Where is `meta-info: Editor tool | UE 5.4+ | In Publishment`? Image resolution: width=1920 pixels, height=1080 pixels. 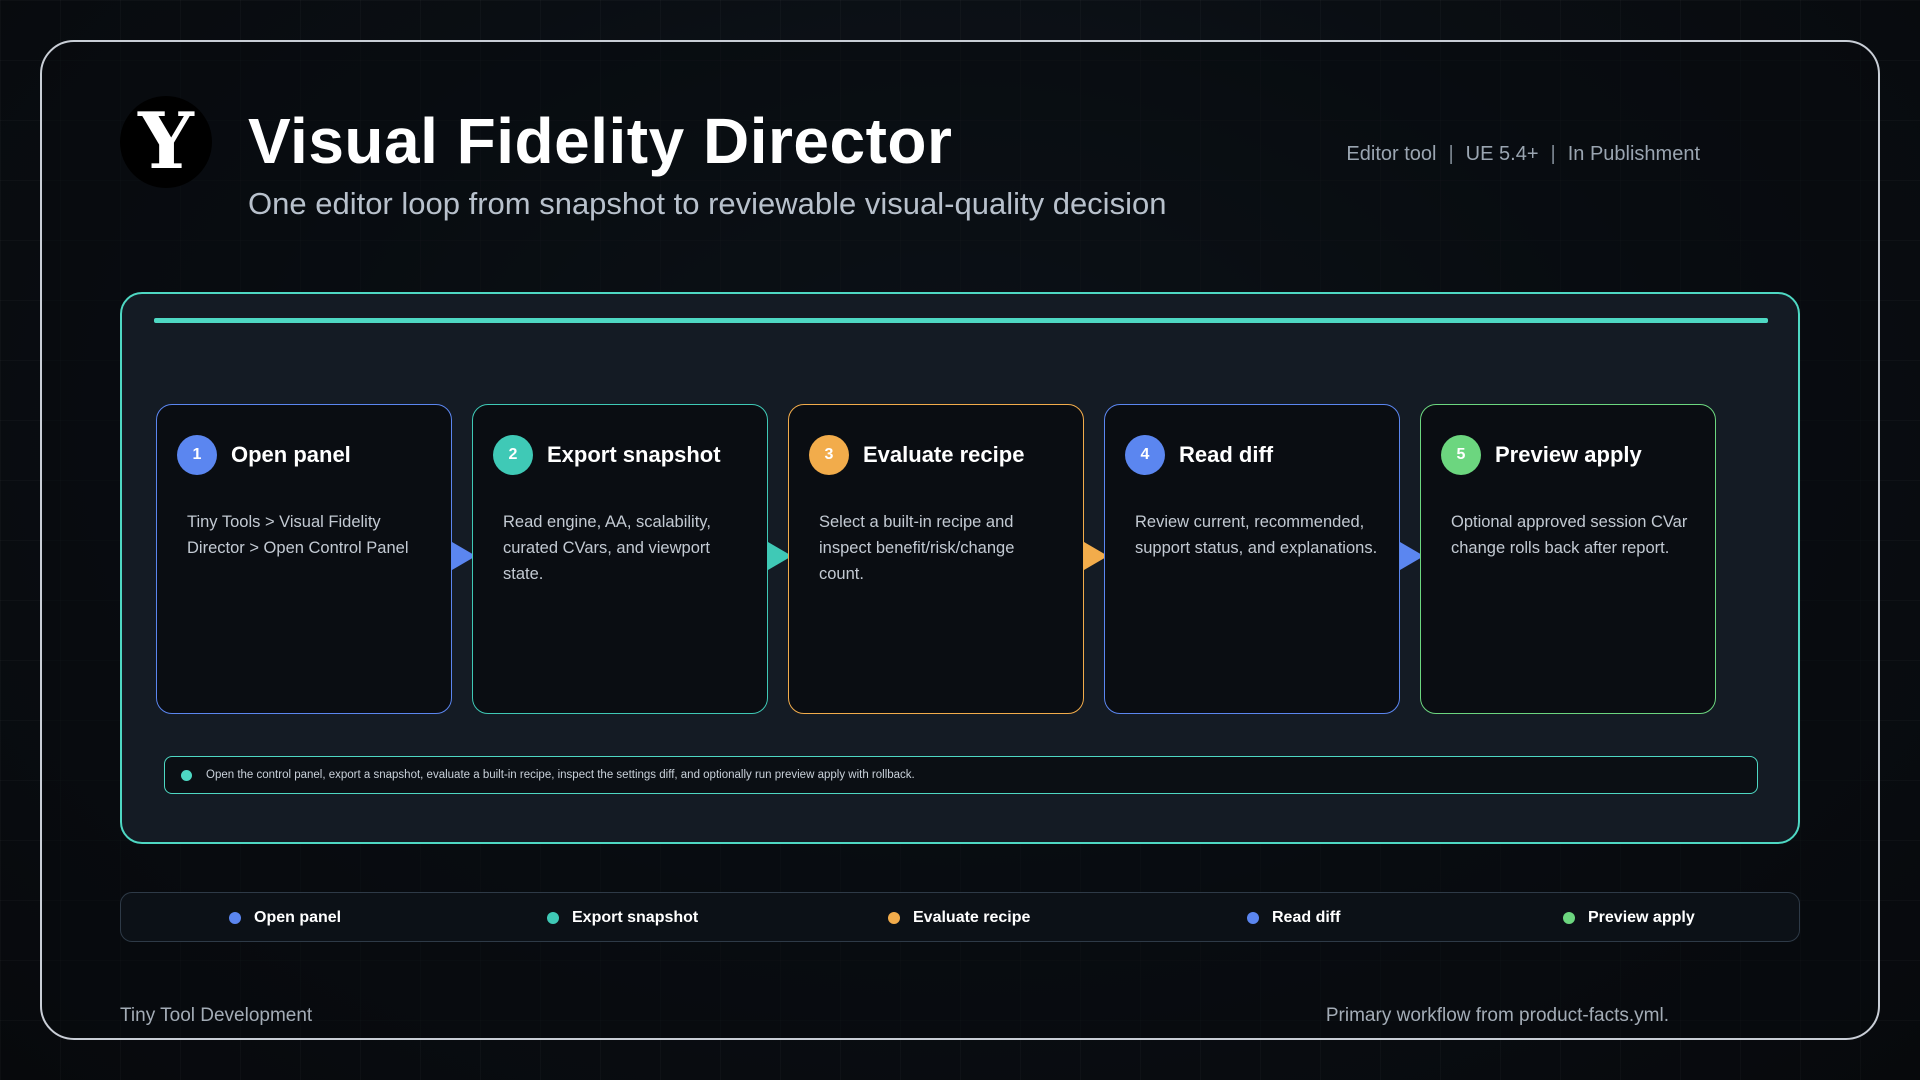
meta-info: Editor tool | UE 5.4+ | In Publishment is located at coordinates (1523, 154).